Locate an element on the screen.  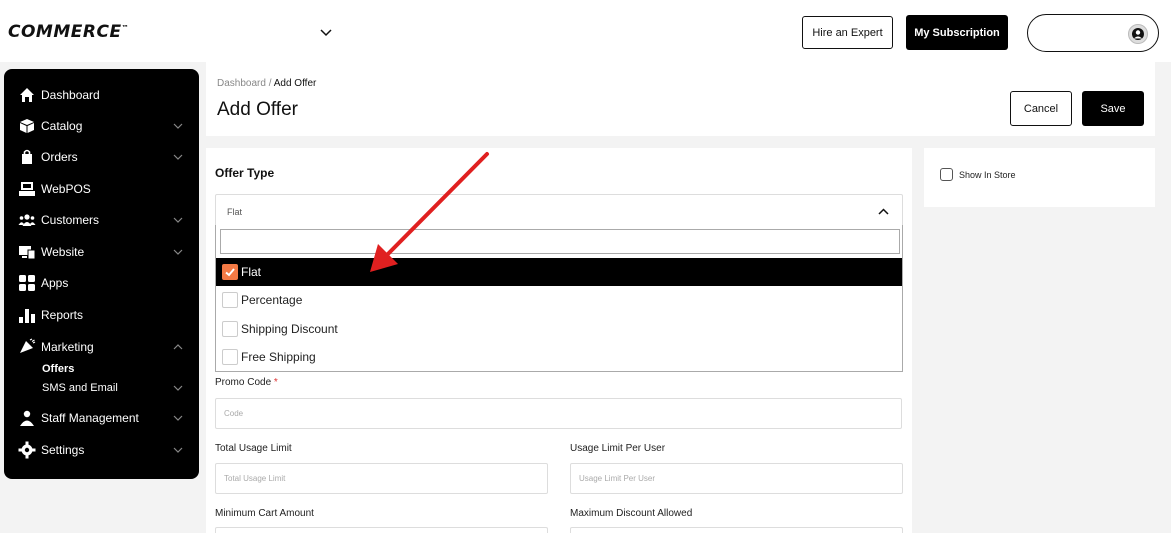
sidebar-item-label: Dashboard is located at coordinates (70, 95).